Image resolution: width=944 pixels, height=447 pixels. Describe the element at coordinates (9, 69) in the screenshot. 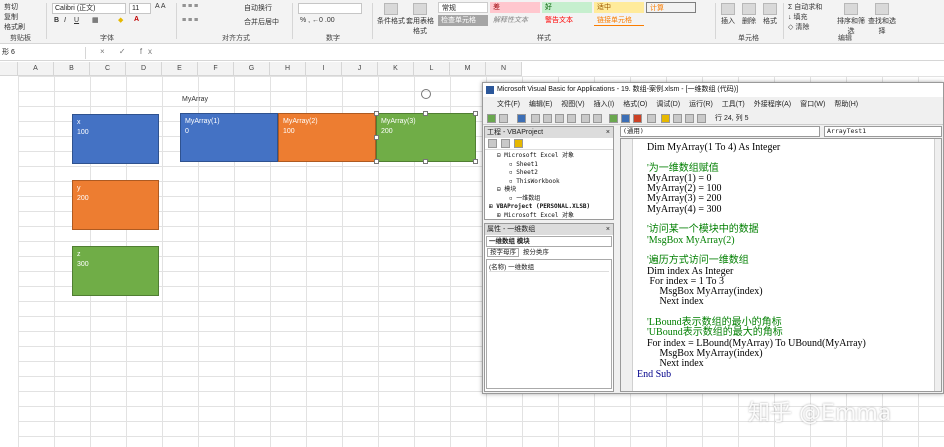

I see `select-all-corner` at that location.